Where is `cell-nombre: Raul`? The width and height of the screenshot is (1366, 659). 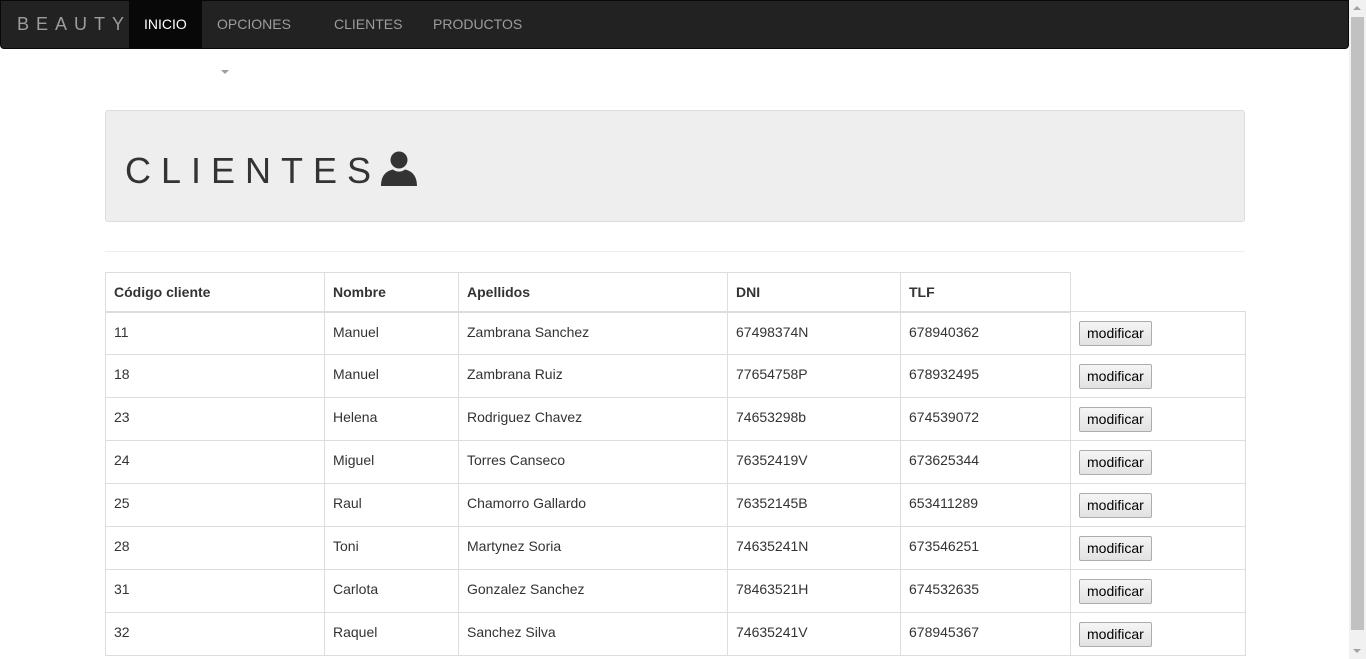
cell-nombre: Raul is located at coordinates (391, 505).